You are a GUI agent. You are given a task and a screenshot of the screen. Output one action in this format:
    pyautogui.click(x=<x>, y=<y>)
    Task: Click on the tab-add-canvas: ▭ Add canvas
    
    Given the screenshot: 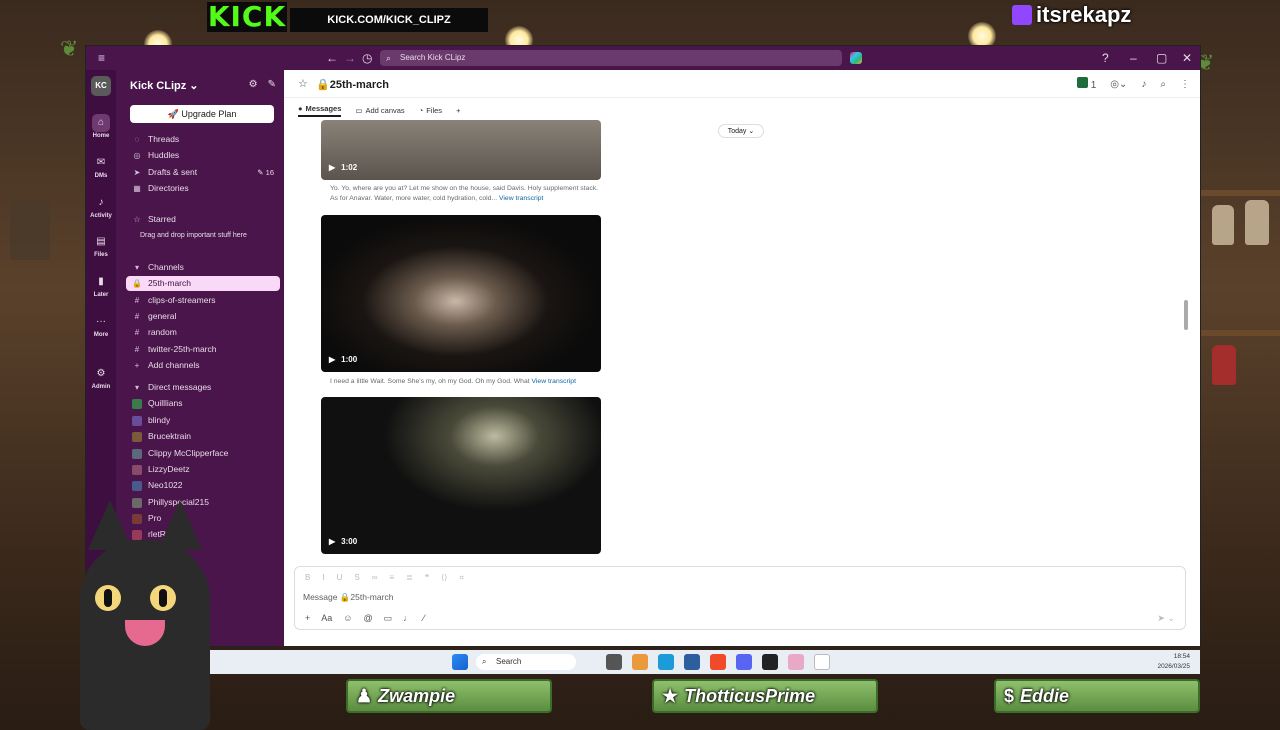 What is the action you would take?
    pyautogui.click(x=379, y=110)
    